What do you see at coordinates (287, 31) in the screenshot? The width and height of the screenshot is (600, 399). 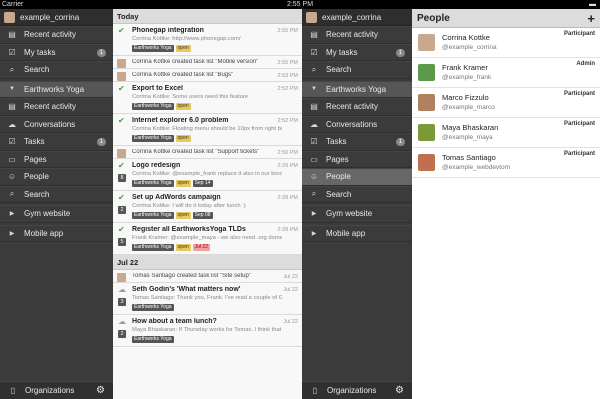 I see `timestamp: 2:55 PM` at bounding box center [287, 31].